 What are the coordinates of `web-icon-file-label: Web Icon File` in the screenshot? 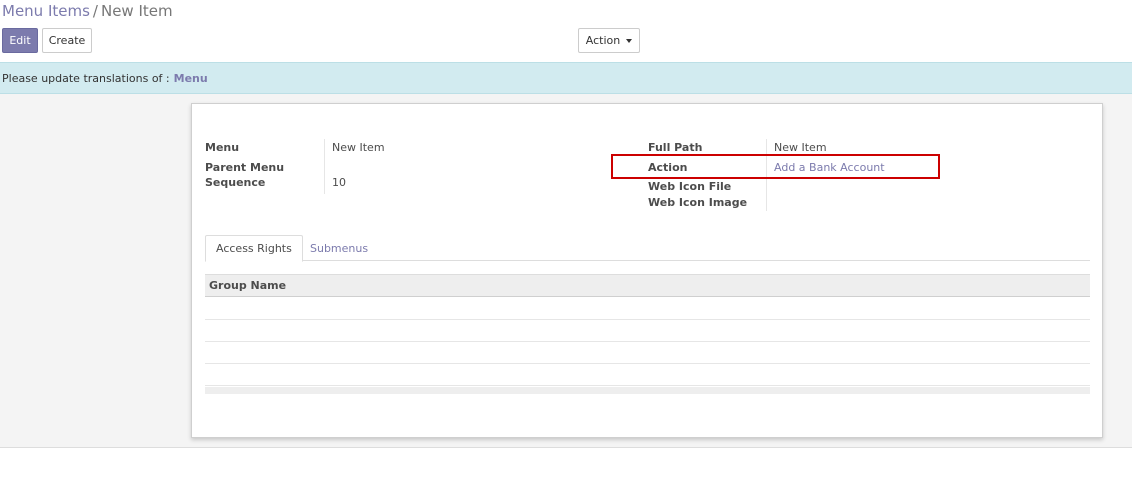 It's located at (690, 186).